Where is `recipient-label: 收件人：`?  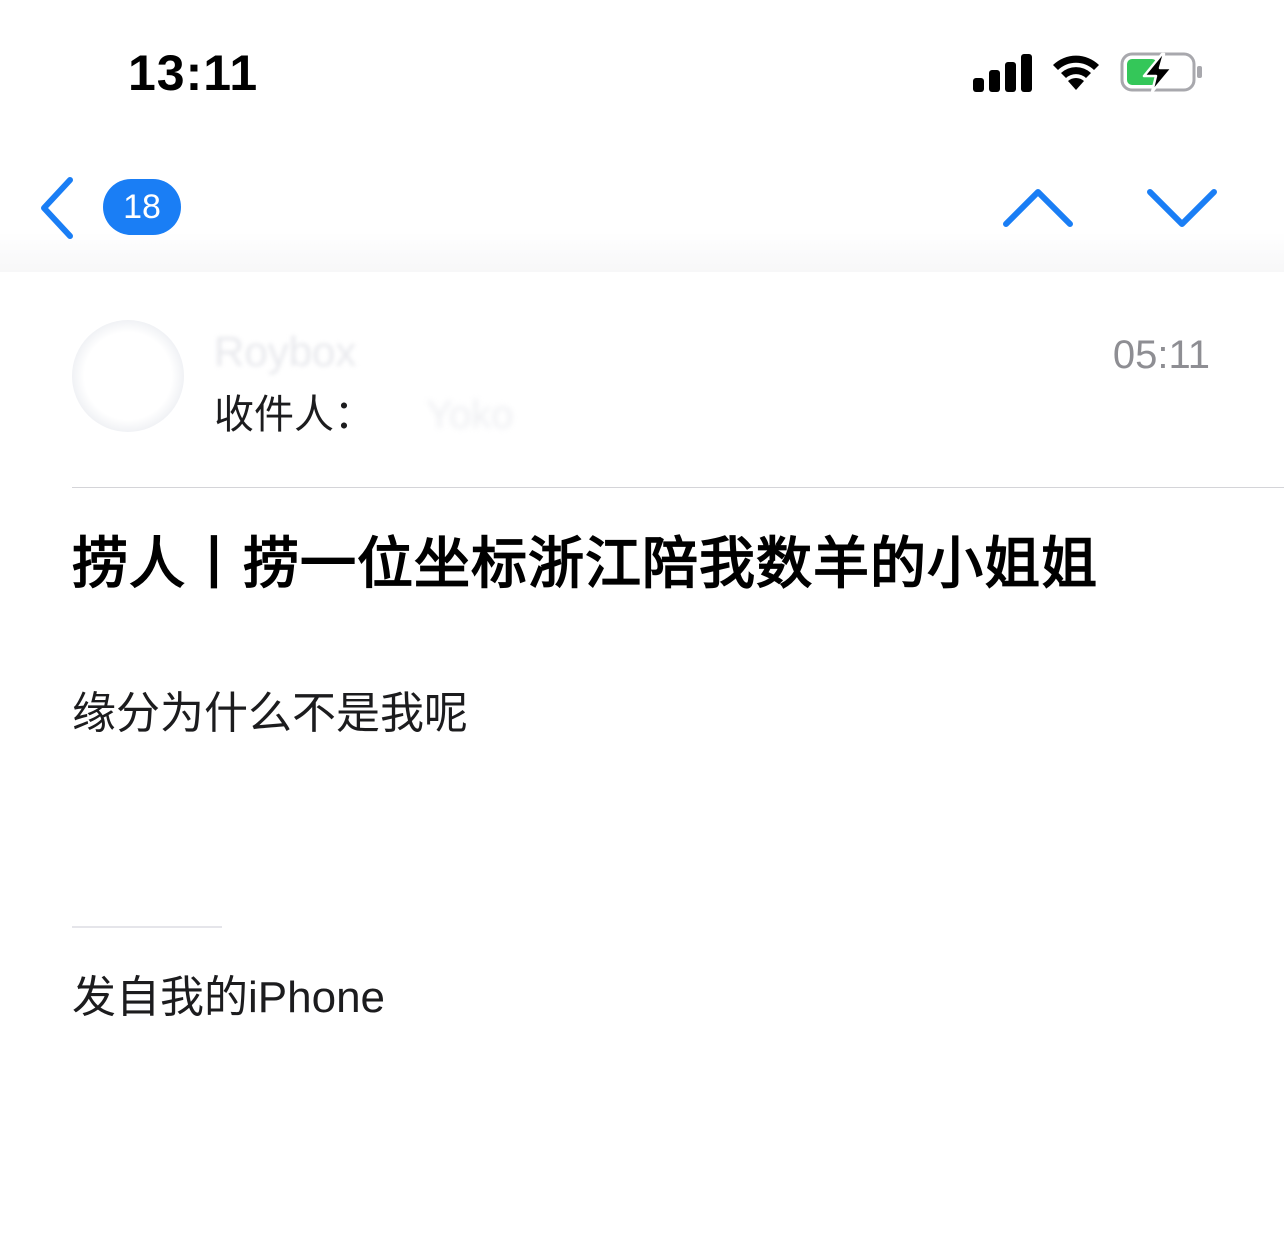 recipient-label: 收件人： is located at coordinates (294, 415).